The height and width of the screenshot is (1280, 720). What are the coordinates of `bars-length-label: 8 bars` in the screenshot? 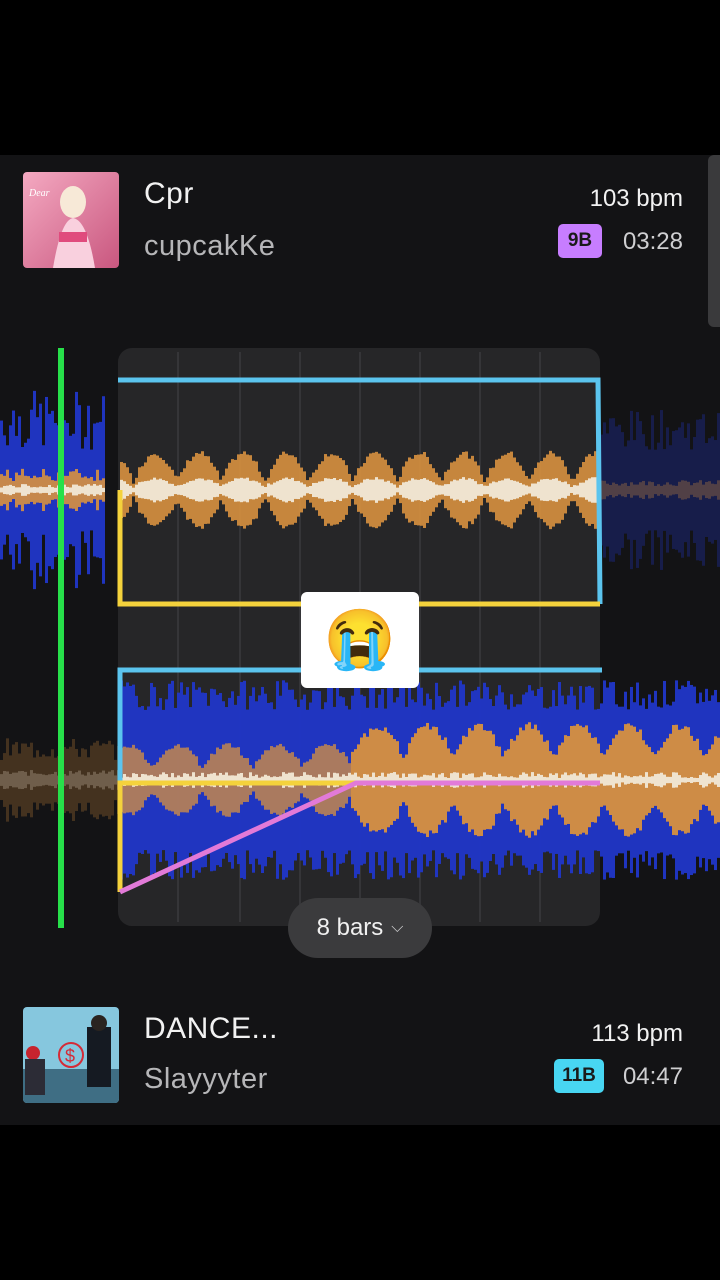 It's located at (350, 927).